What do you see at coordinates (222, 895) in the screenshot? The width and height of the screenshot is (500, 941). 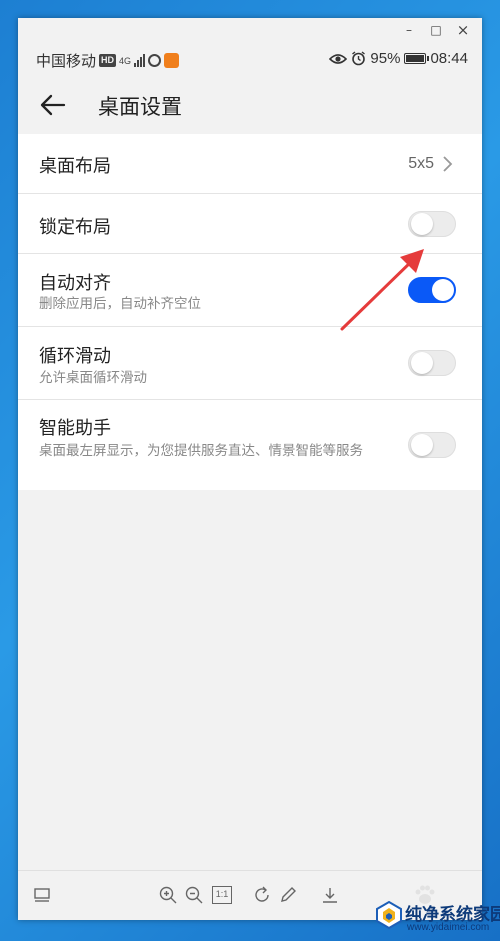 I see `actual-size-icon: 1:1` at bounding box center [222, 895].